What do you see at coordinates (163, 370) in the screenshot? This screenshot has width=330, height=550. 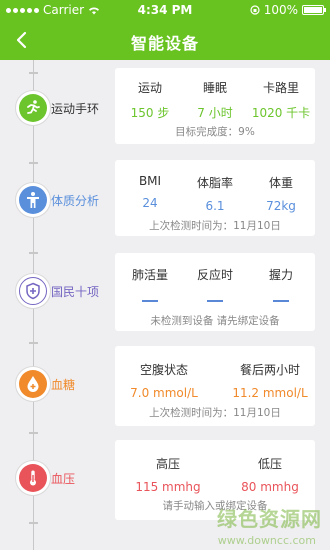 I see `metric-name: 空腹状态` at bounding box center [163, 370].